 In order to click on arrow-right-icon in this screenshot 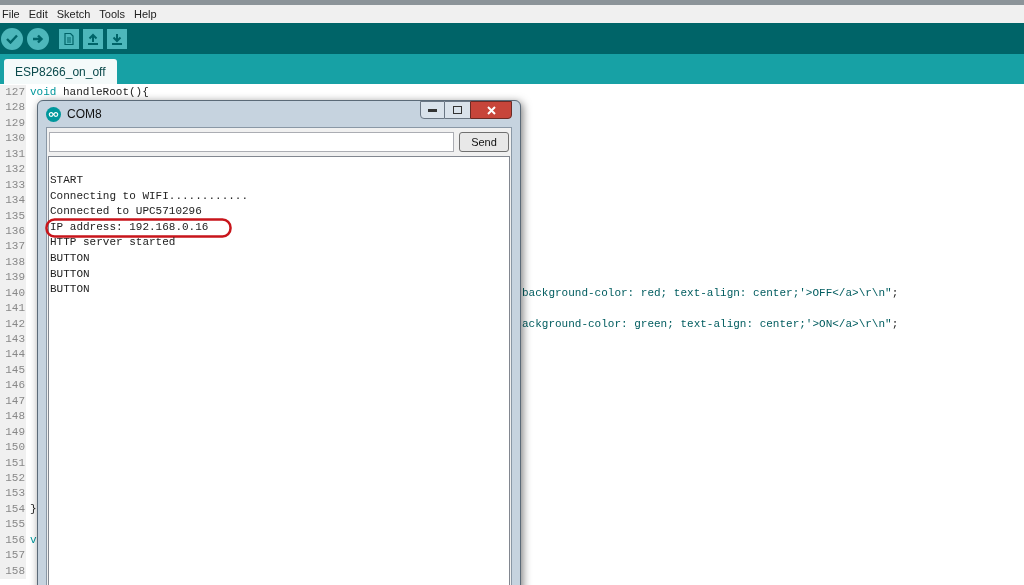, I will do `click(38, 38)`.